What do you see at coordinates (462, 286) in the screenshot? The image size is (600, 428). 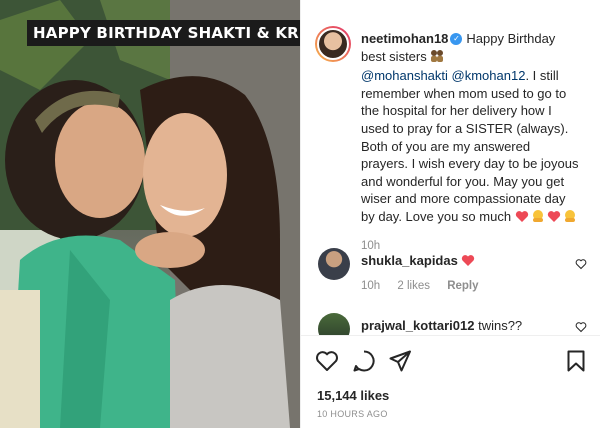 I see `reply-button: Reply` at bounding box center [462, 286].